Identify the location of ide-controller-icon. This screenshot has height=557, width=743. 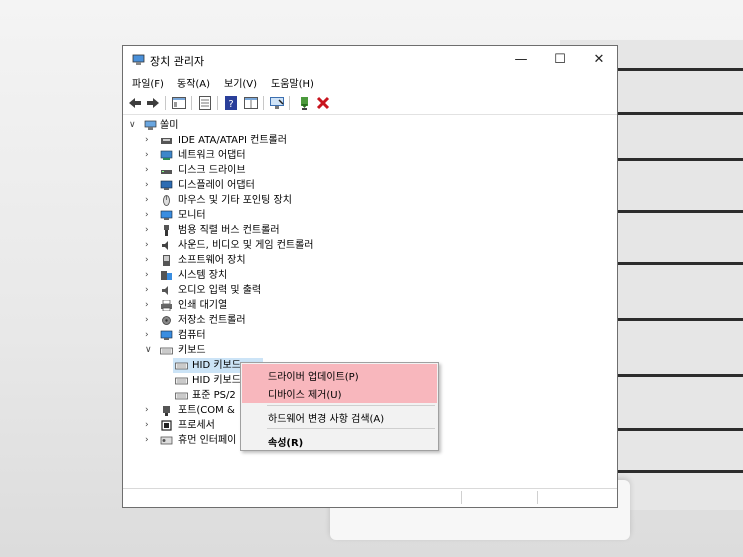
(166, 141).